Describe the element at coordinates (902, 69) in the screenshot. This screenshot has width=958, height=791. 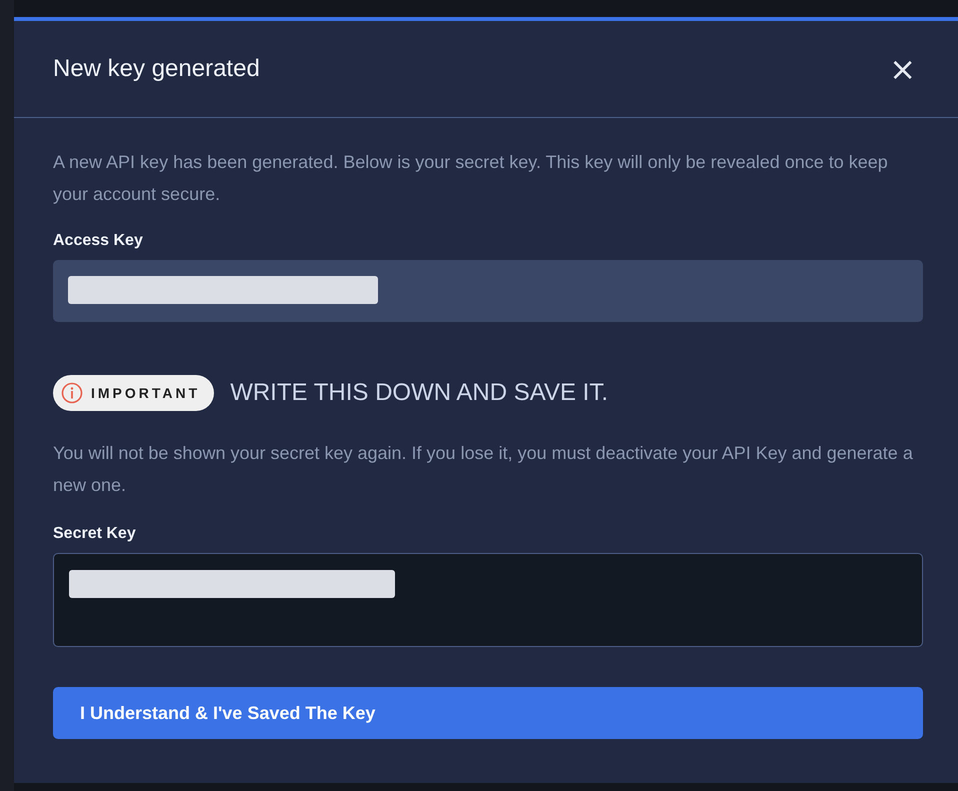
I see `close-button: ×` at that location.